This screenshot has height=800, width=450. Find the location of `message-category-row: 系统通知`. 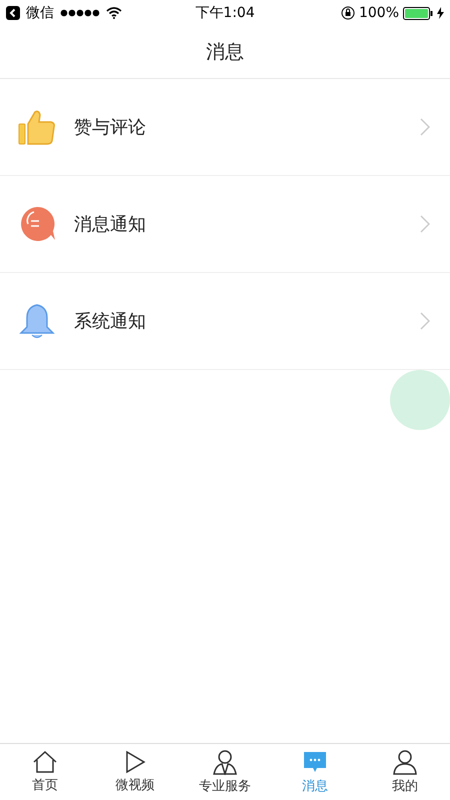

message-category-row: 系统通知 is located at coordinates (225, 321).